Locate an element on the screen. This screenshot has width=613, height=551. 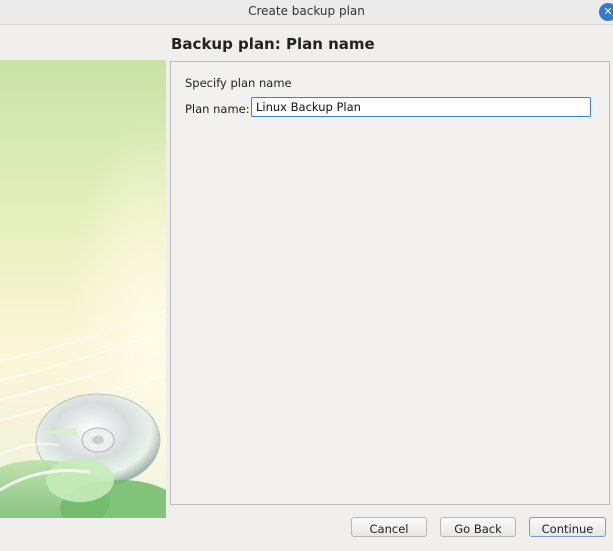
continue-button: Continue is located at coordinates (567, 527).